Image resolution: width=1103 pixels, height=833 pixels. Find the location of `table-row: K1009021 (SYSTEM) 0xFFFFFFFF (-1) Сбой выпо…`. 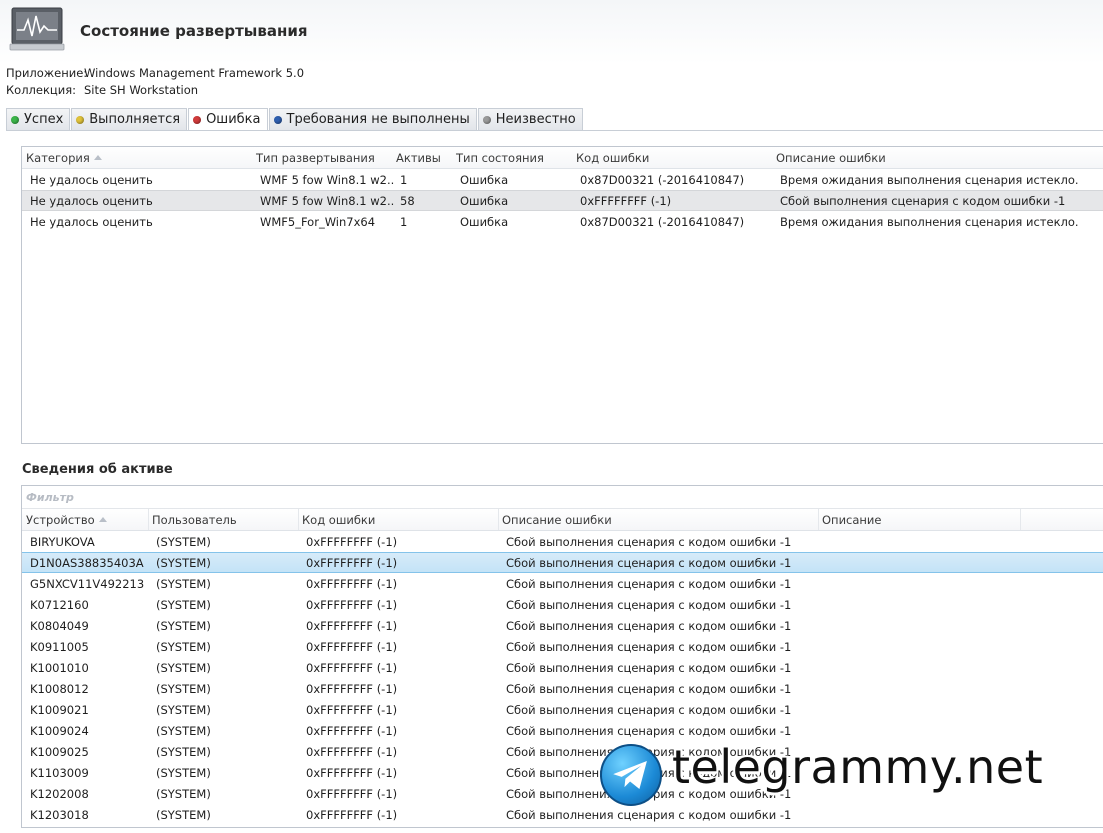

table-row: K1009021 (SYSTEM) 0xFFFFFFFF (-1) Сбой выпо… is located at coordinates (562, 709).